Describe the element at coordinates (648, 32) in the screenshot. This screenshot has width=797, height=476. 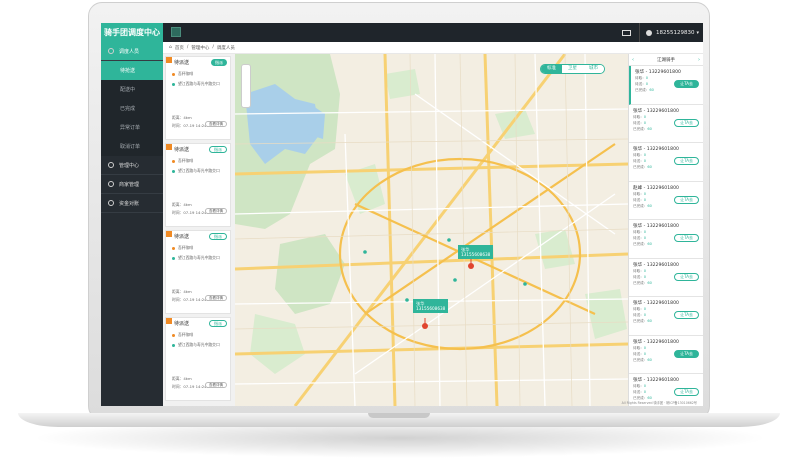
I see `user-icon` at that location.